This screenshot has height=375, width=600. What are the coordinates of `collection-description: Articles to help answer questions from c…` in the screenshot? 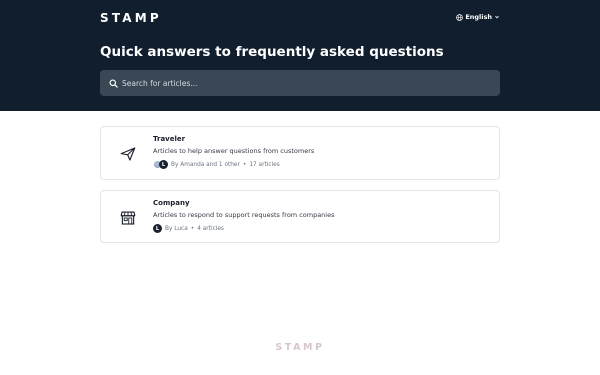 It's located at (234, 151).